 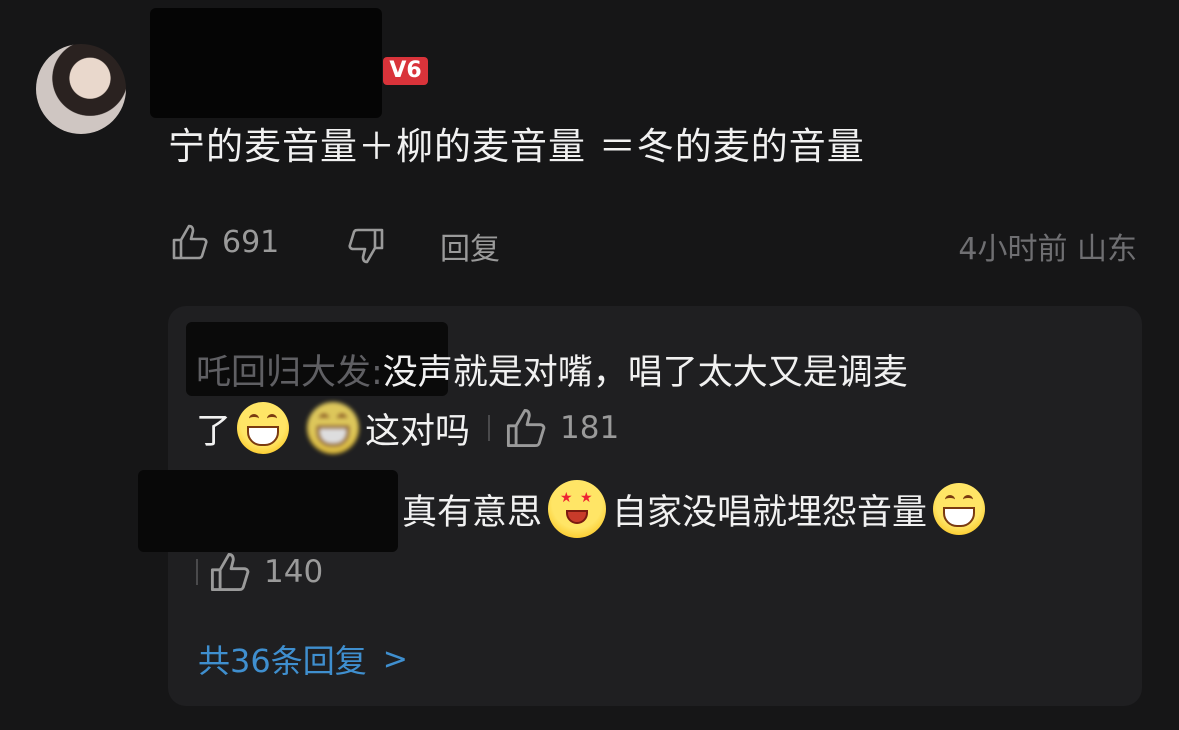 I want to click on reply-button: 回复, so click(x=470, y=246).